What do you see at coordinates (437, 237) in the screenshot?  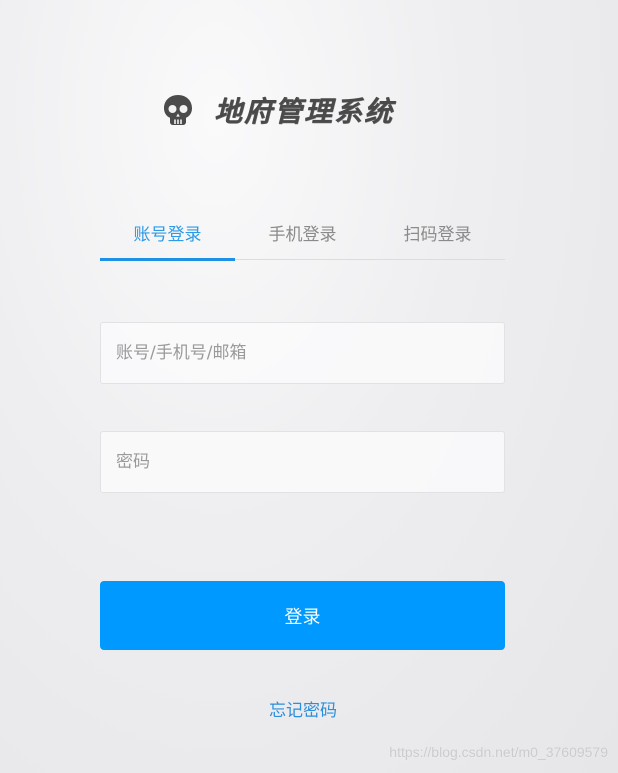 I see `tab-qrcode-login: 扫码登录` at bounding box center [437, 237].